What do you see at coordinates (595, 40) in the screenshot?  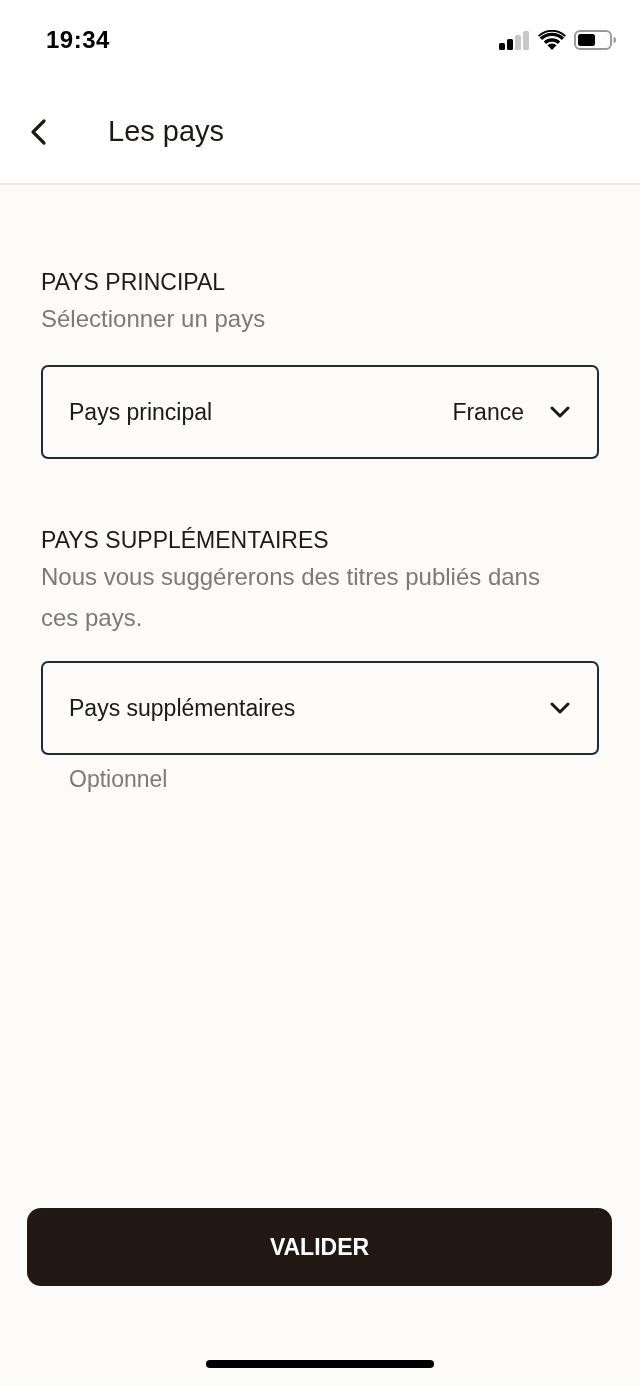 I see `battery-icon` at bounding box center [595, 40].